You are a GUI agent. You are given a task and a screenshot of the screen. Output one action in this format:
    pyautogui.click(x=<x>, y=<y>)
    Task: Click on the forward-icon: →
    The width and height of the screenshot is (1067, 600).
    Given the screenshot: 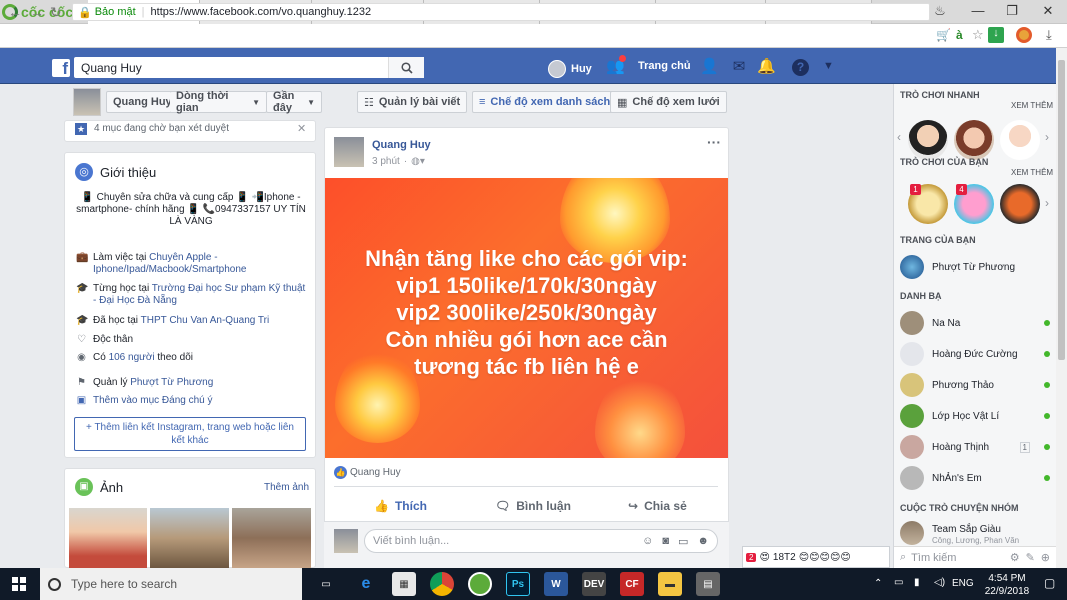 What is the action you would take?
    pyautogui.click(x=37, y=12)
    